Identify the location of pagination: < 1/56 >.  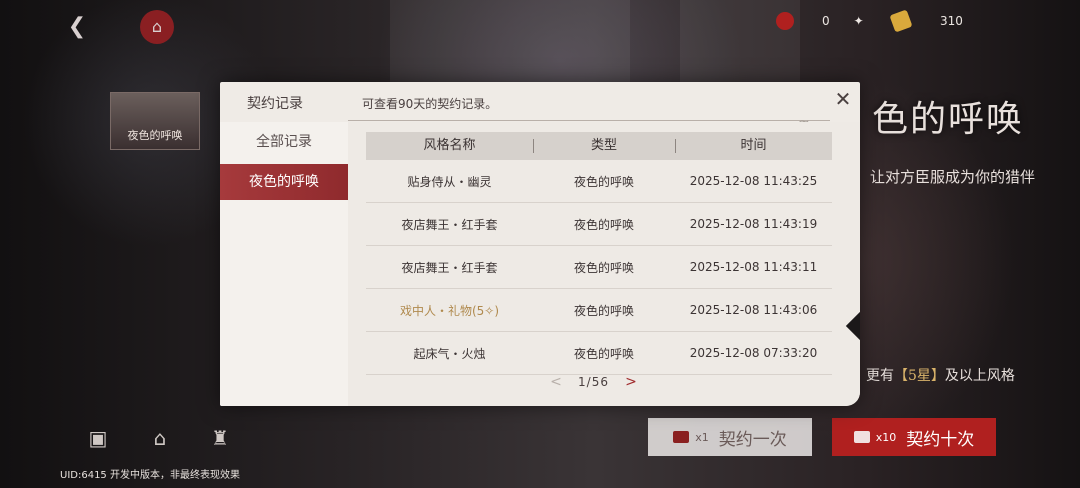
(593, 382).